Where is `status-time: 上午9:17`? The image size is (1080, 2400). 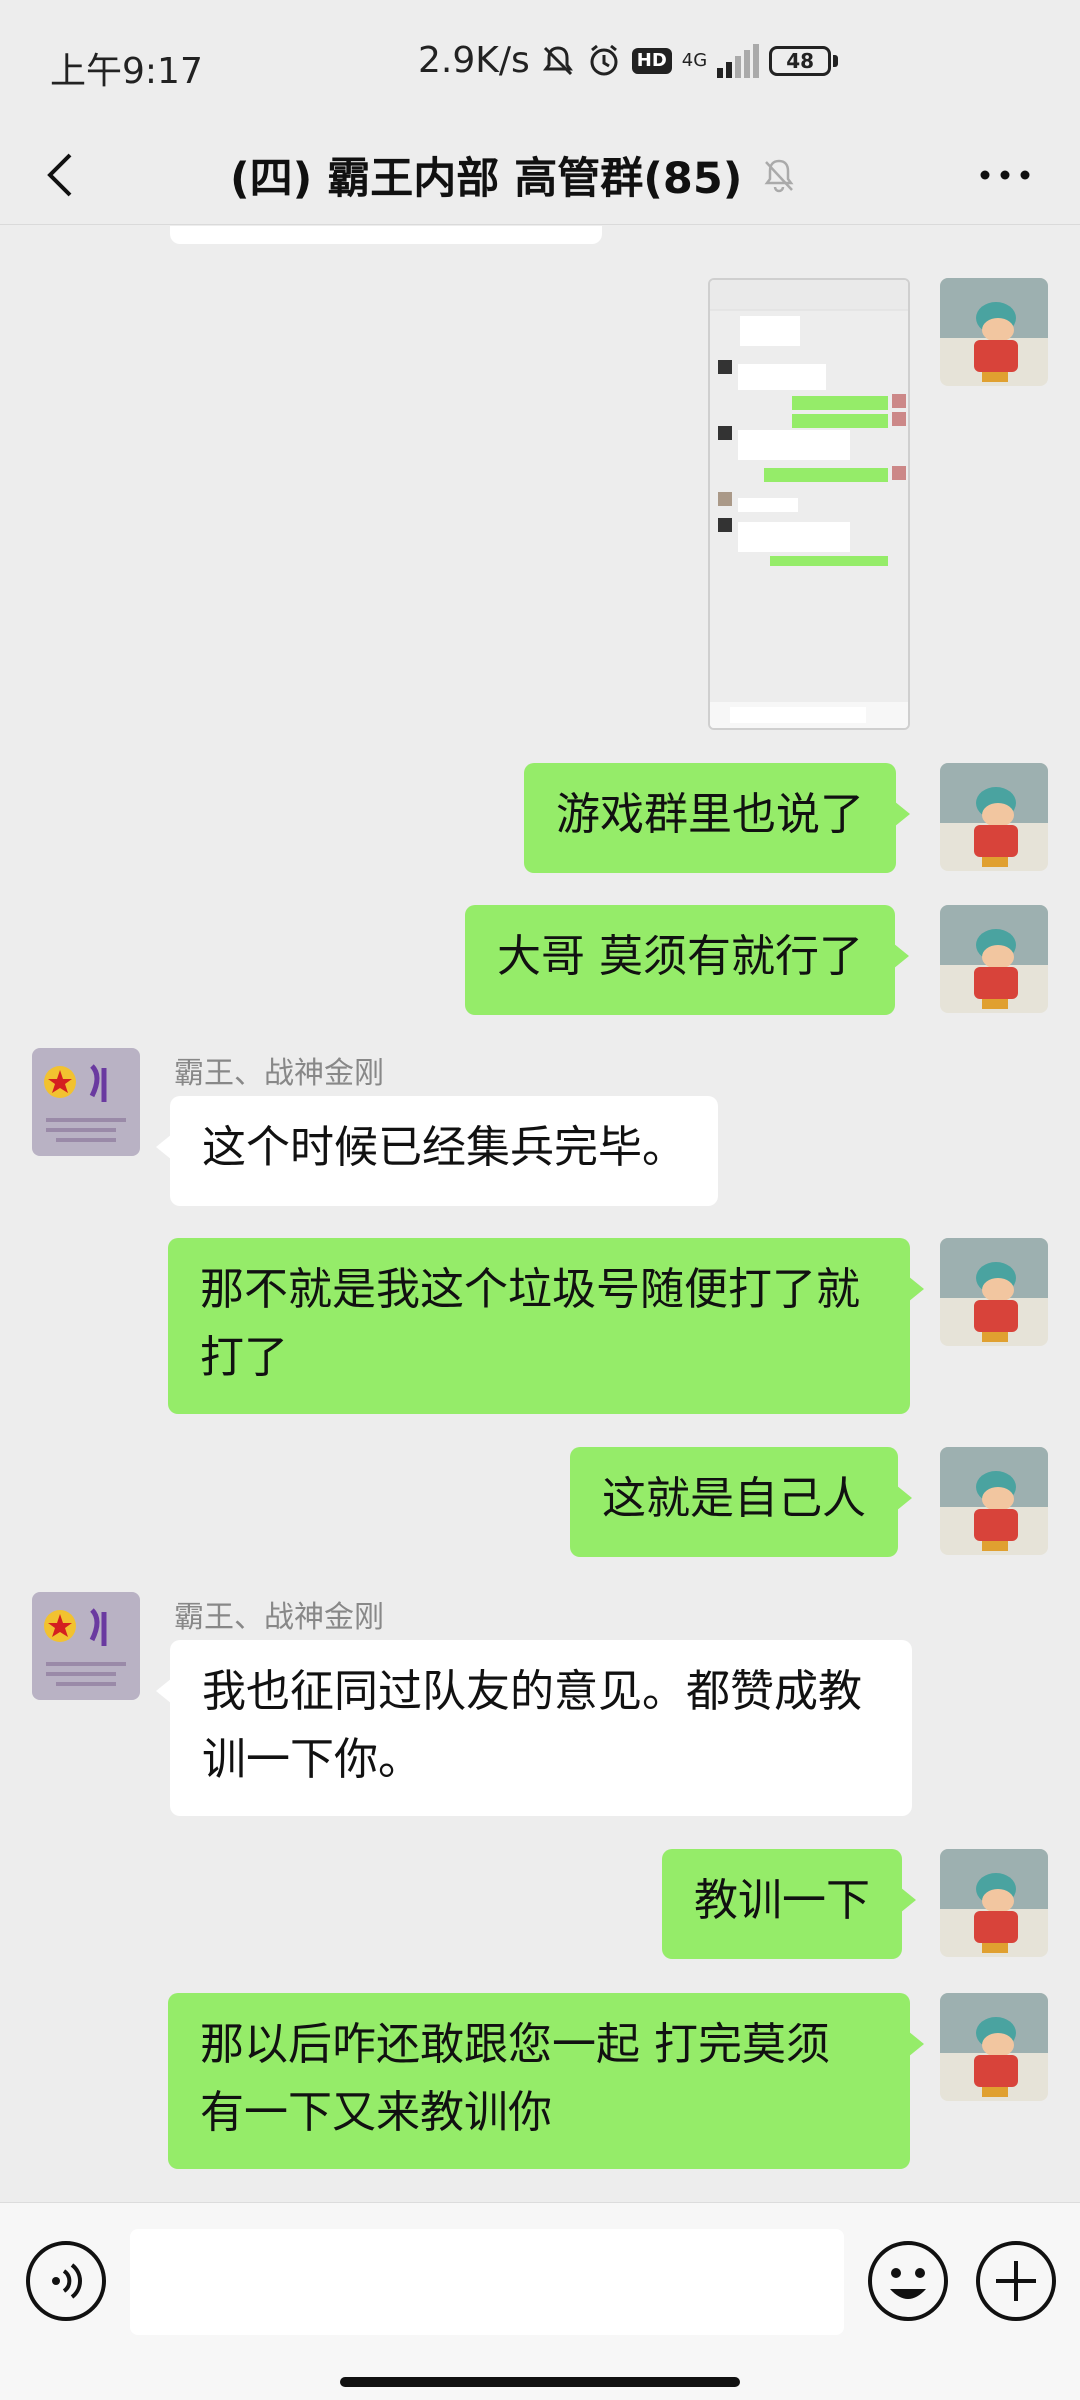
status-time: 上午9:17 is located at coordinates (126, 71).